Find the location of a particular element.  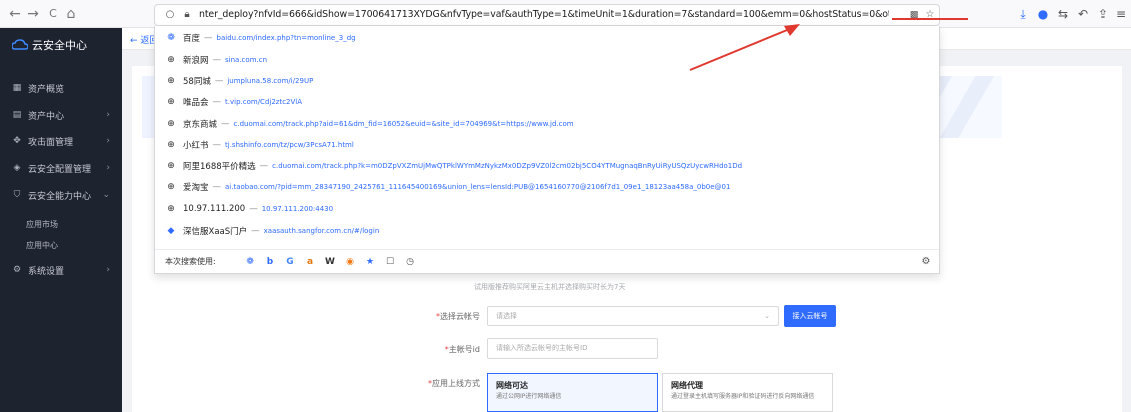

sidebar-item-capability-center: ⛉ 云安全能力中心 ⌄ is located at coordinates (61, 195).